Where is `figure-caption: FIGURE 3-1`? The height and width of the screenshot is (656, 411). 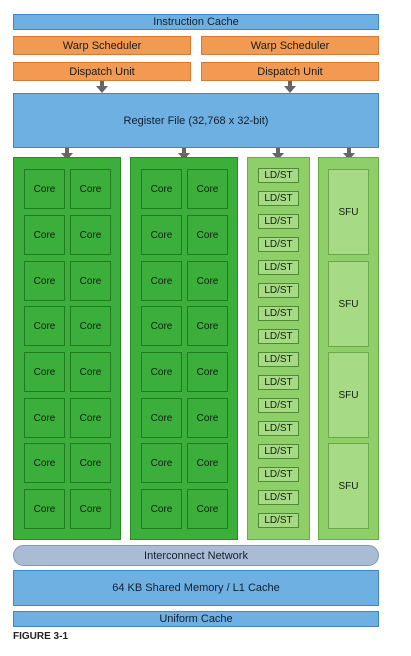
figure-caption: FIGURE 3-1 is located at coordinates (41, 636).